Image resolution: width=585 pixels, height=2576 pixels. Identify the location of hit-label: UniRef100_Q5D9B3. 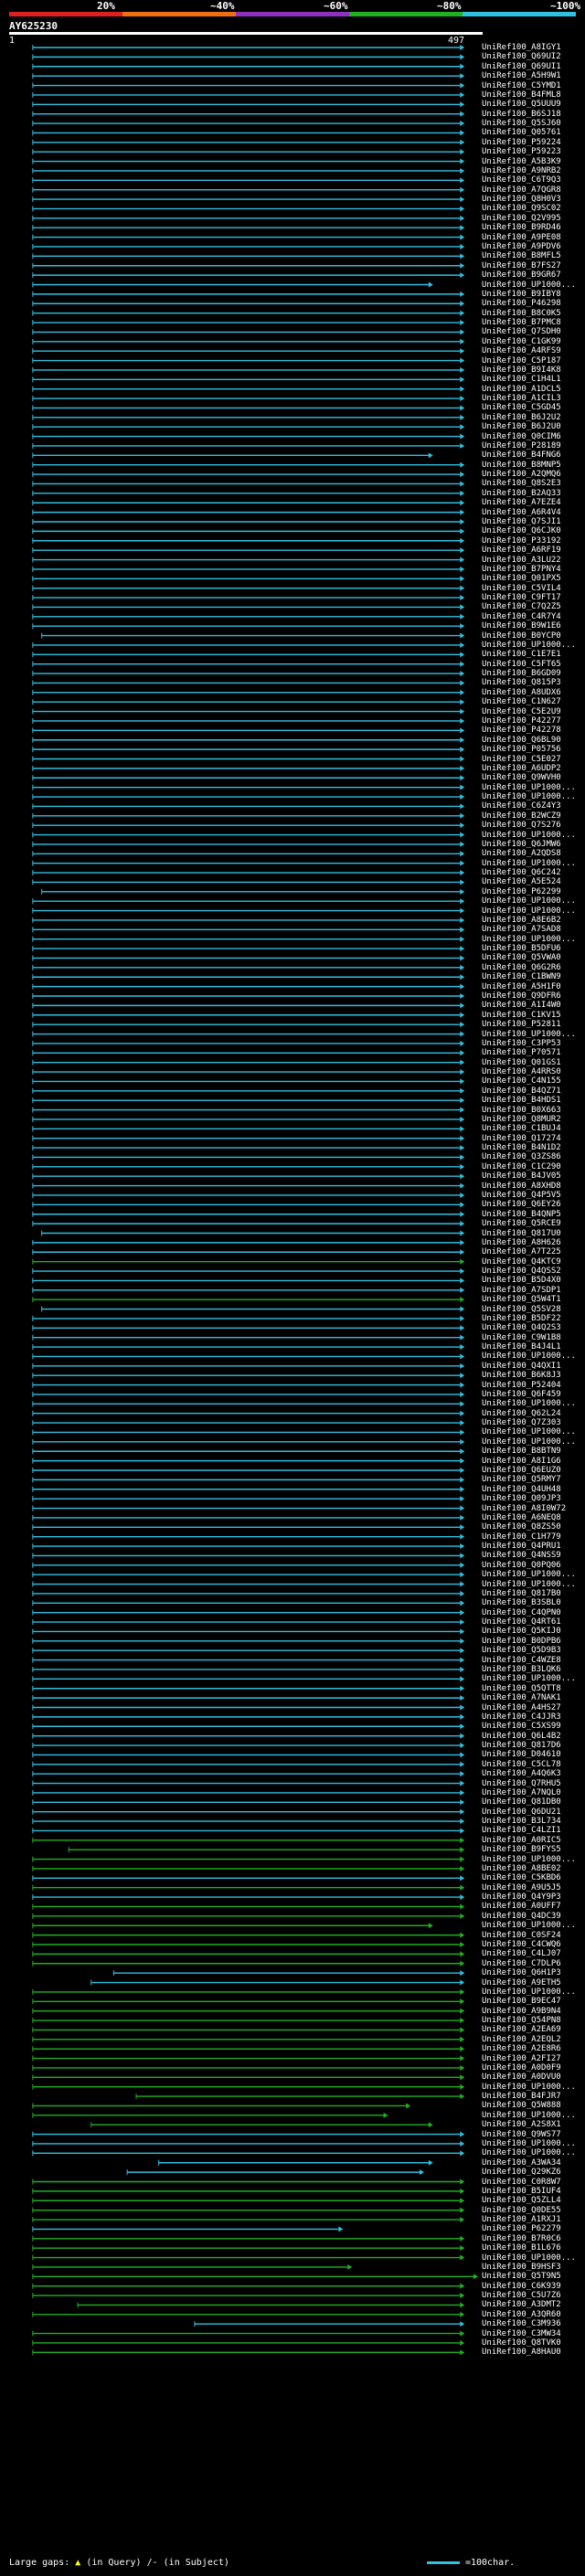
(532, 1650).